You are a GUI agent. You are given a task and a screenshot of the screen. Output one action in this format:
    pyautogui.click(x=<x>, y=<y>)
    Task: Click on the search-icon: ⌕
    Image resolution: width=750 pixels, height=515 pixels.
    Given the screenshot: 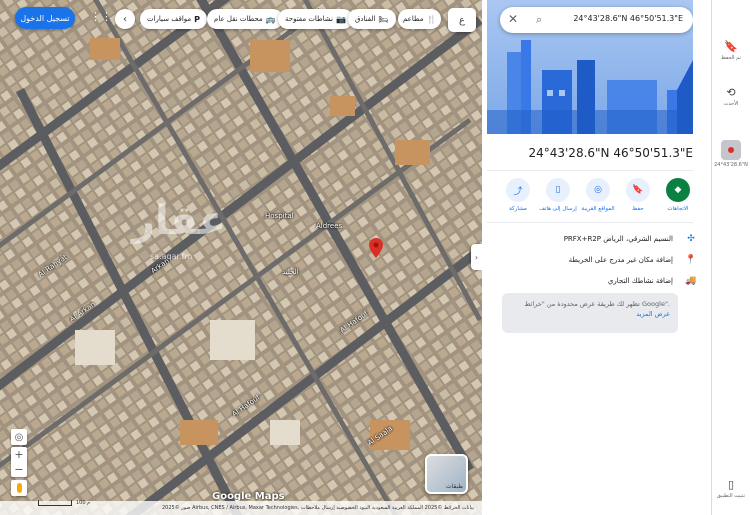 What is the action you would take?
    pyautogui.click(x=539, y=20)
    